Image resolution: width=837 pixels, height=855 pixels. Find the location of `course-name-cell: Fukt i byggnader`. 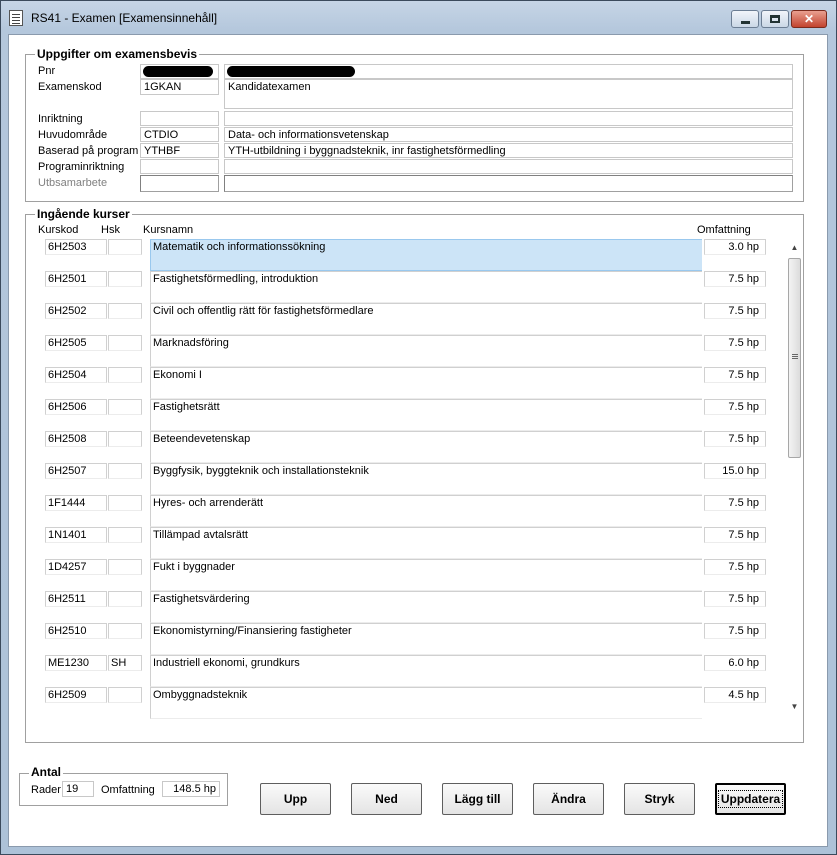

course-name-cell: Fukt i byggnader is located at coordinates (426, 575).